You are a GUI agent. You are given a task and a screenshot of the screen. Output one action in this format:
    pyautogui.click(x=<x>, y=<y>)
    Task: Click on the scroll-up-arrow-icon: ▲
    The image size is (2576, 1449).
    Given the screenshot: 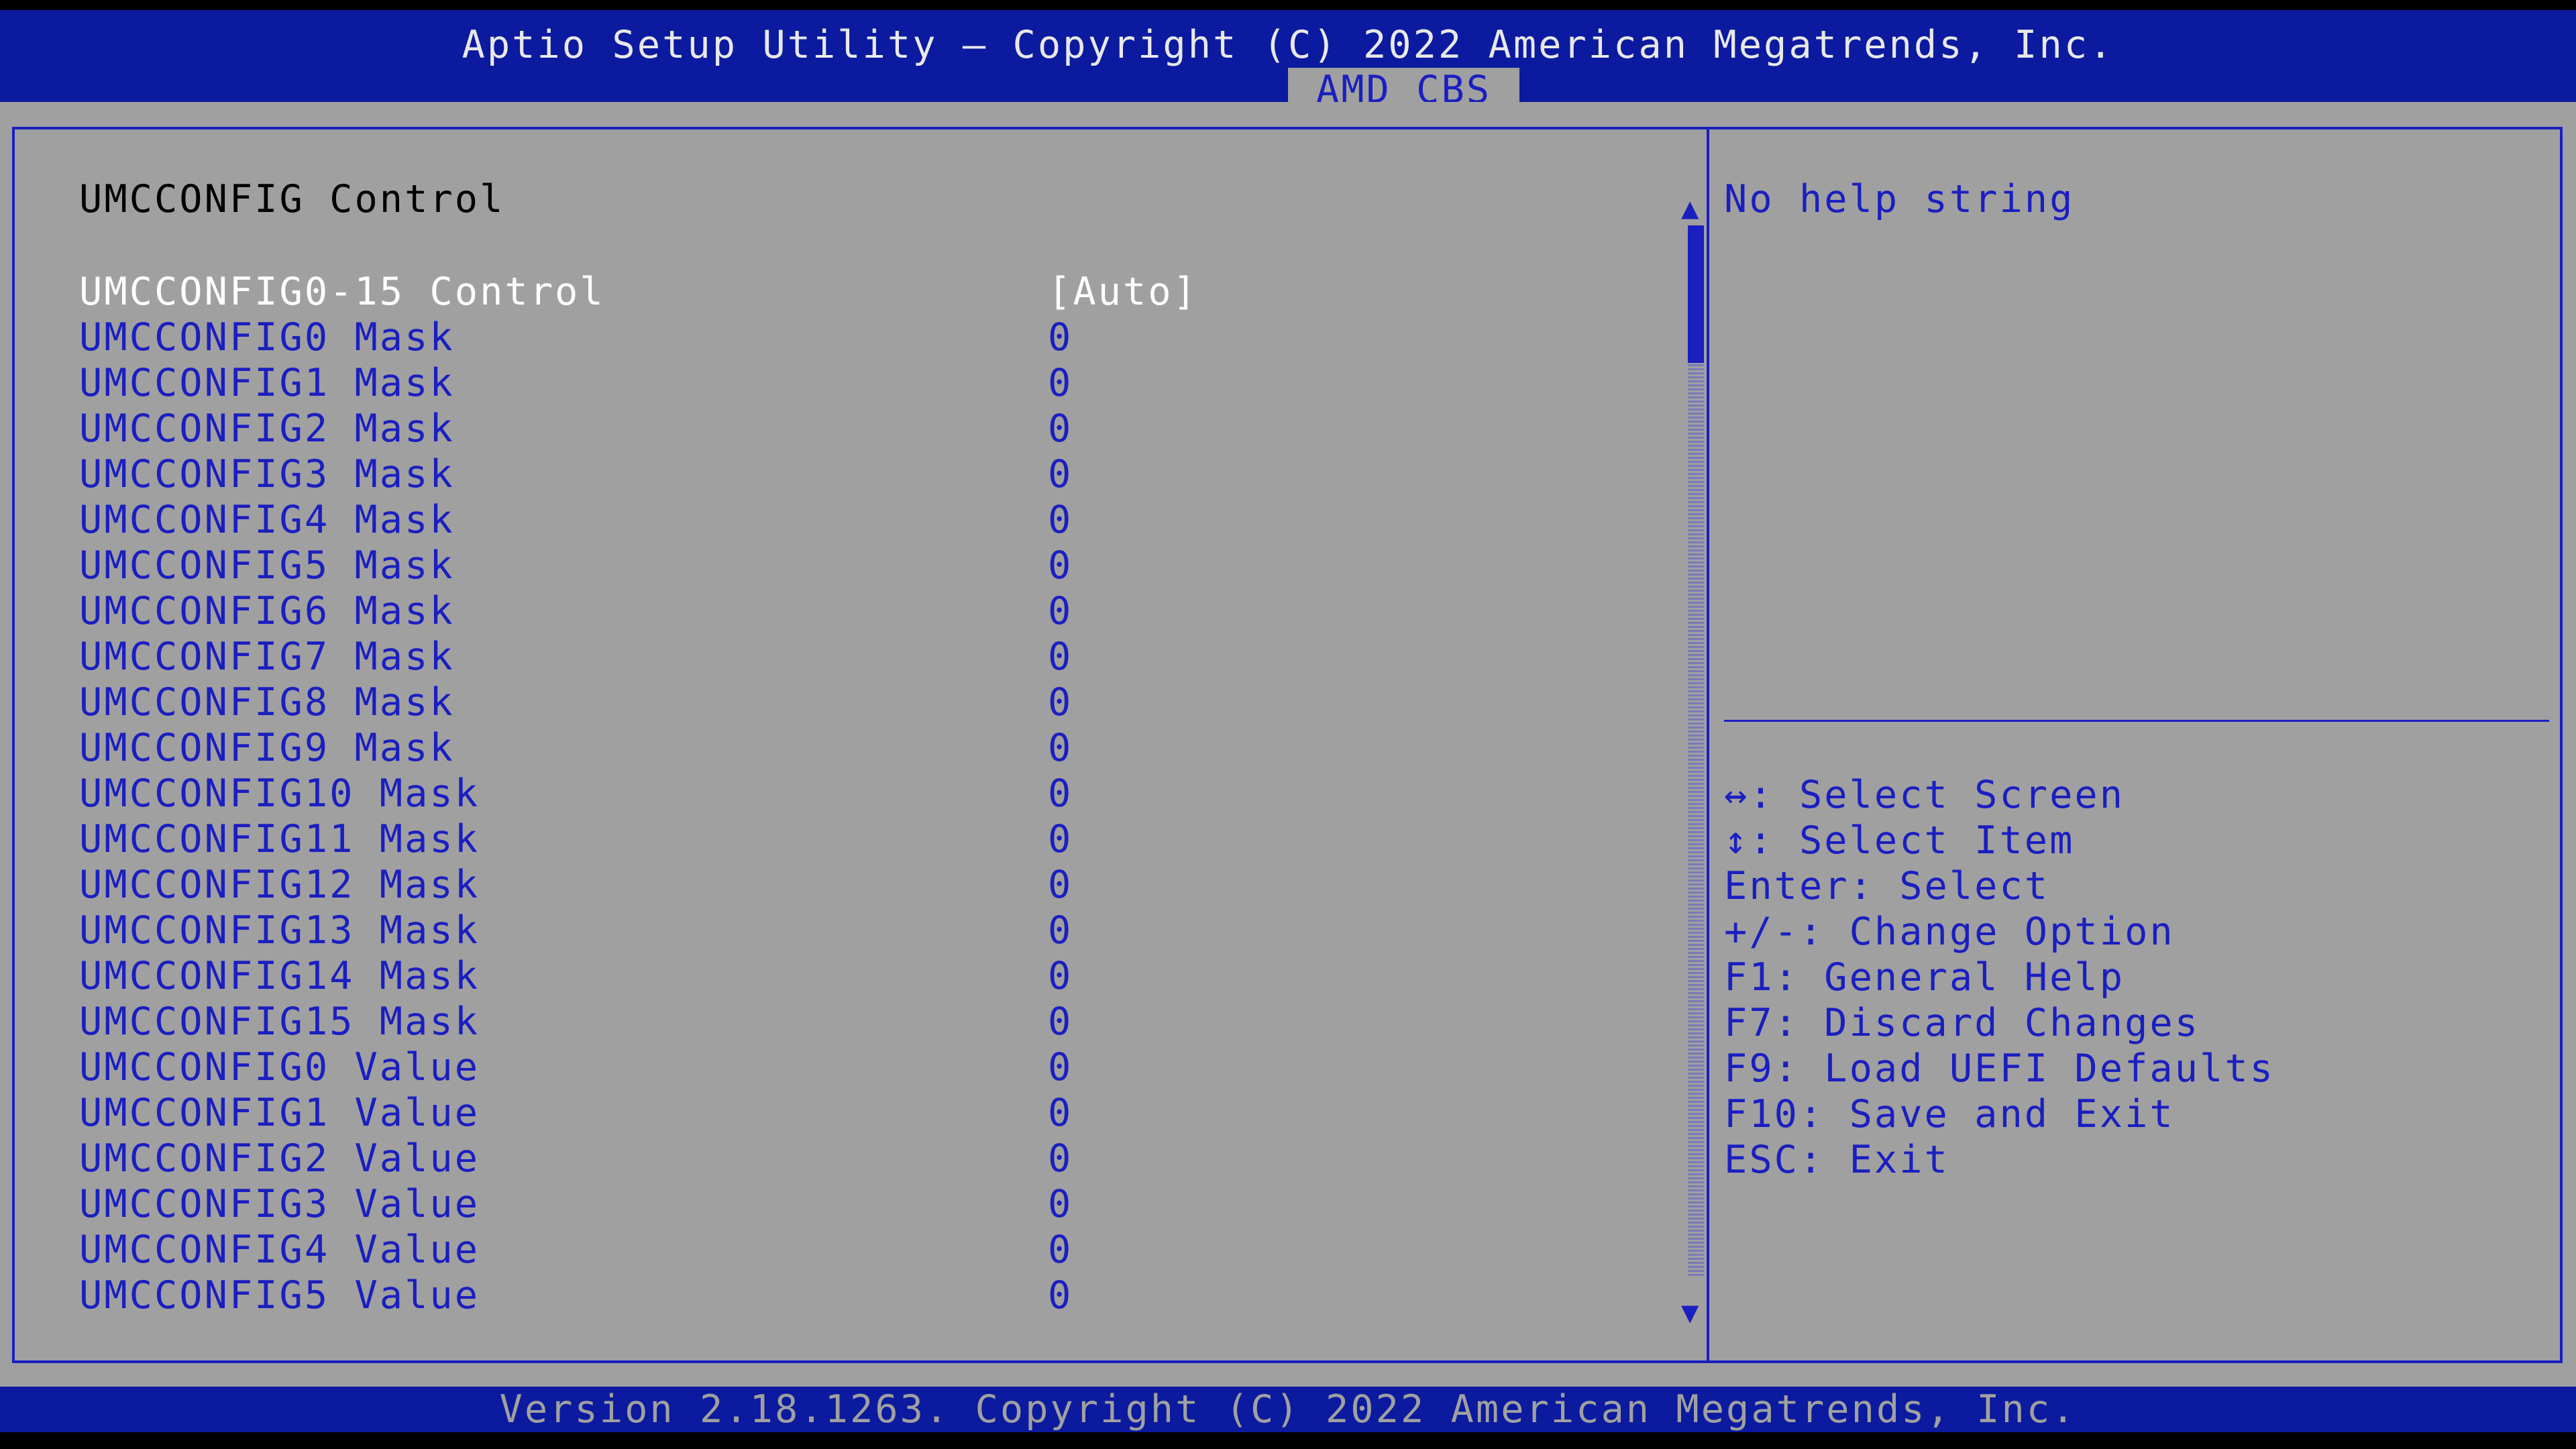 What is the action you would take?
    pyautogui.click(x=1691, y=208)
    